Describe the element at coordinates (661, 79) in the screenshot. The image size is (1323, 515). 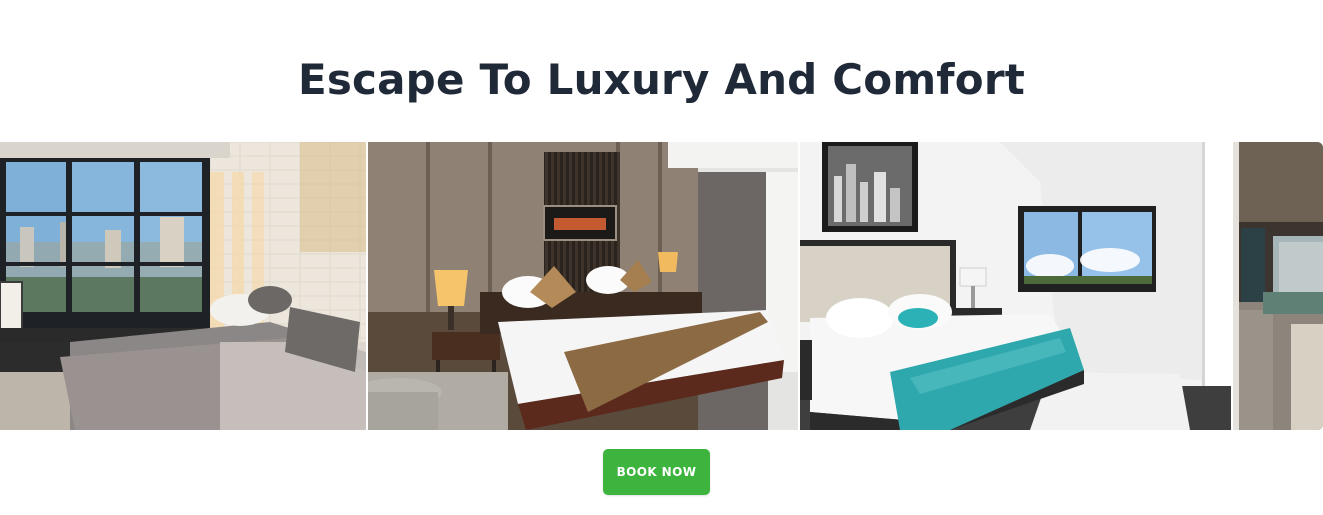
I see `page-title: Escape To Luxury And Comfort` at that location.